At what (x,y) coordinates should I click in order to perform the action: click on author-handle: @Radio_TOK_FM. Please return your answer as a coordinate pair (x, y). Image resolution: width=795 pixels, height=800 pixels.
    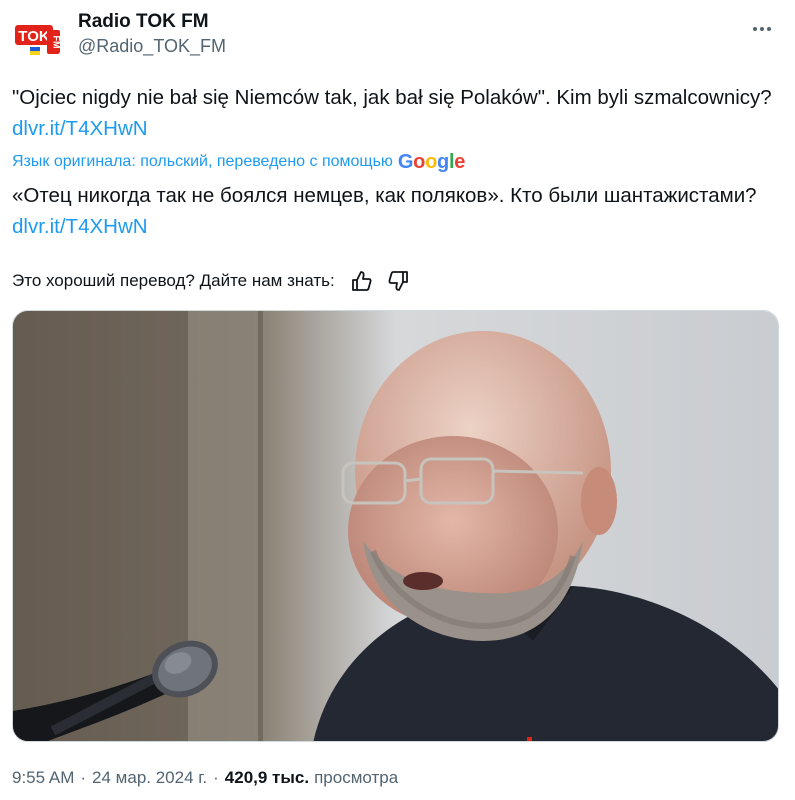
    Looking at the image, I should click on (152, 46).